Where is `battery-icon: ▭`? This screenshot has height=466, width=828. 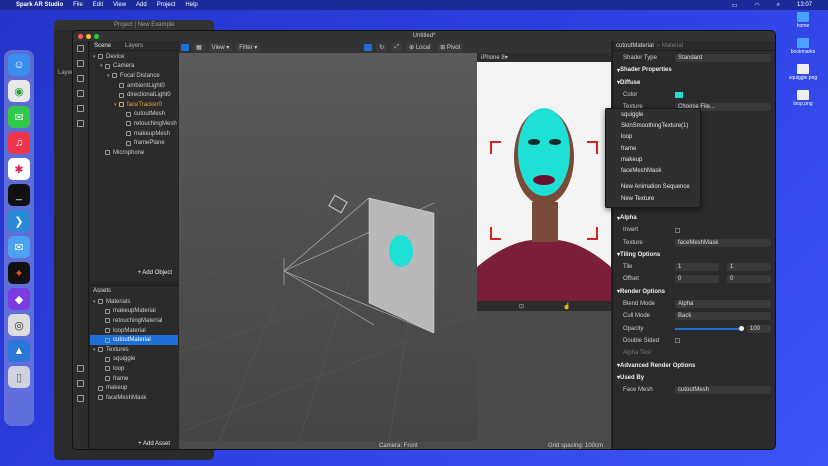
battery-icon: ▭ is located at coordinates (735, 5).